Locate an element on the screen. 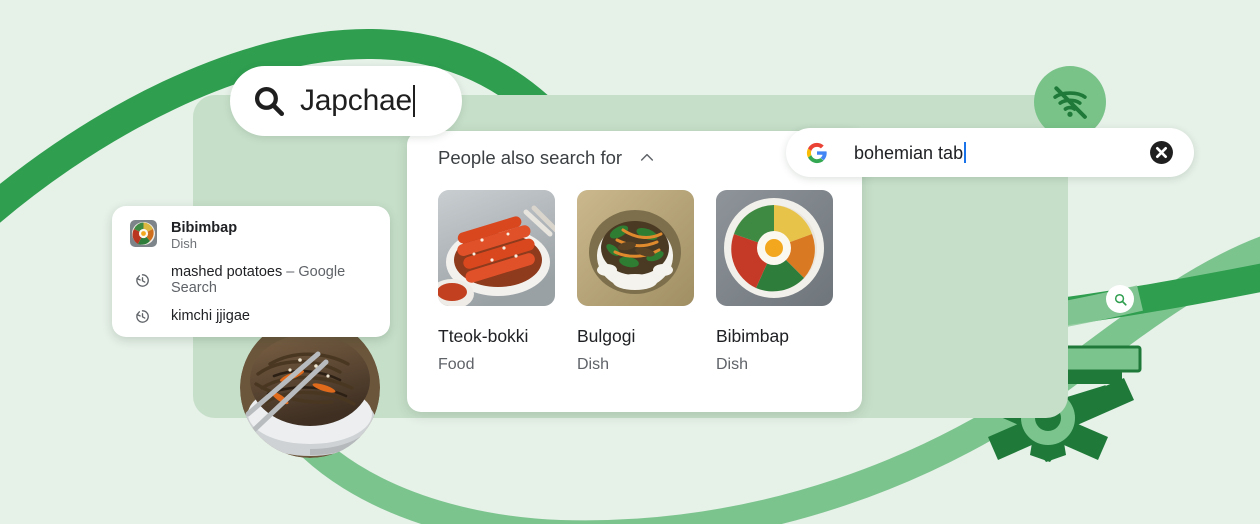 Image resolution: width=1260 pixels, height=524 pixels. suggestion-history-row: mashed potatoes – Google Search is located at coordinates (251, 280).